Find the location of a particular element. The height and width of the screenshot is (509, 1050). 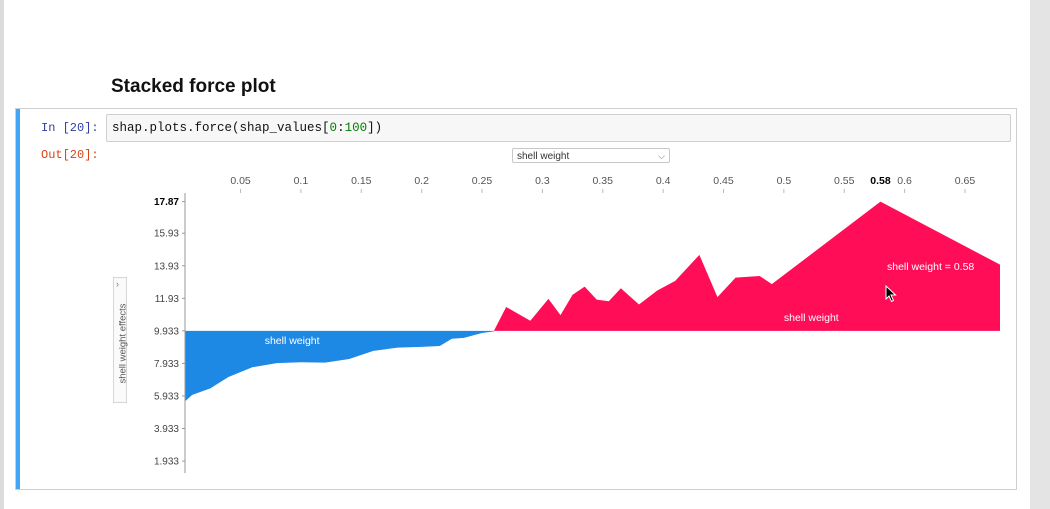

x-tick-label: 0.25 is located at coordinates (482, 181).